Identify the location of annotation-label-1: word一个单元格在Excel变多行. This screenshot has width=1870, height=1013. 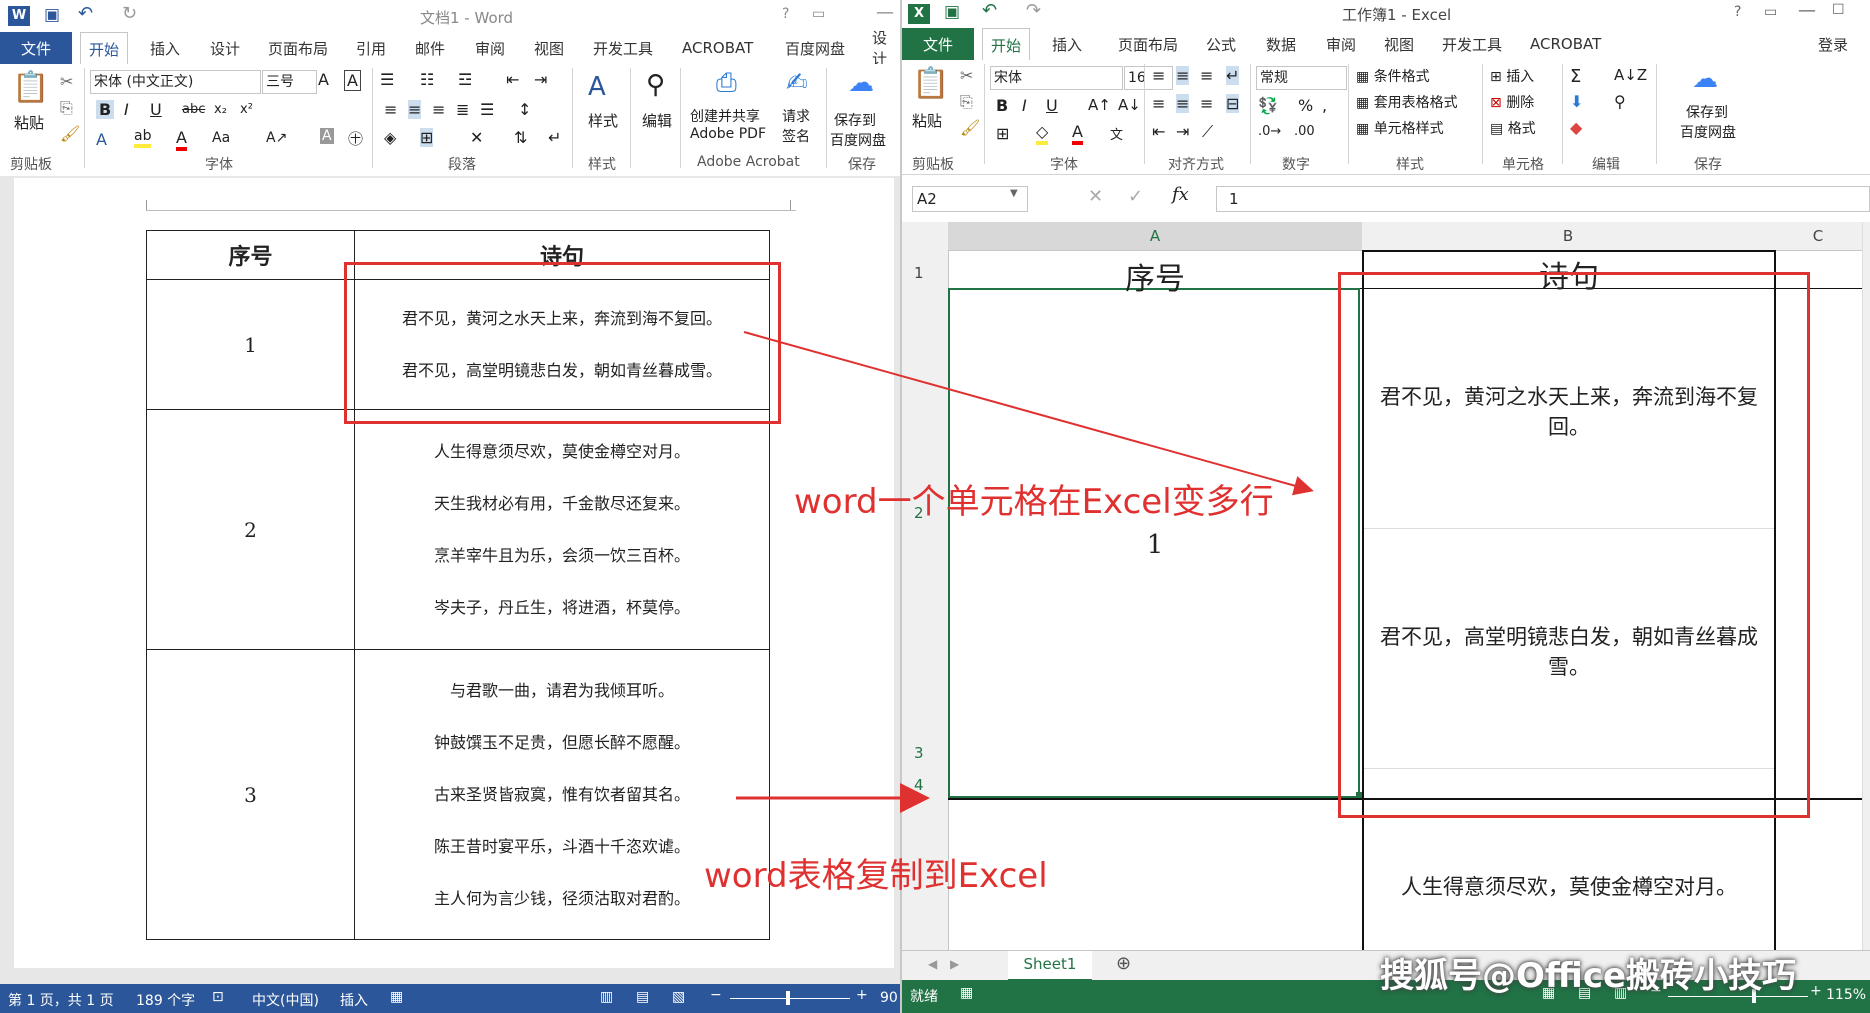
(1034, 502).